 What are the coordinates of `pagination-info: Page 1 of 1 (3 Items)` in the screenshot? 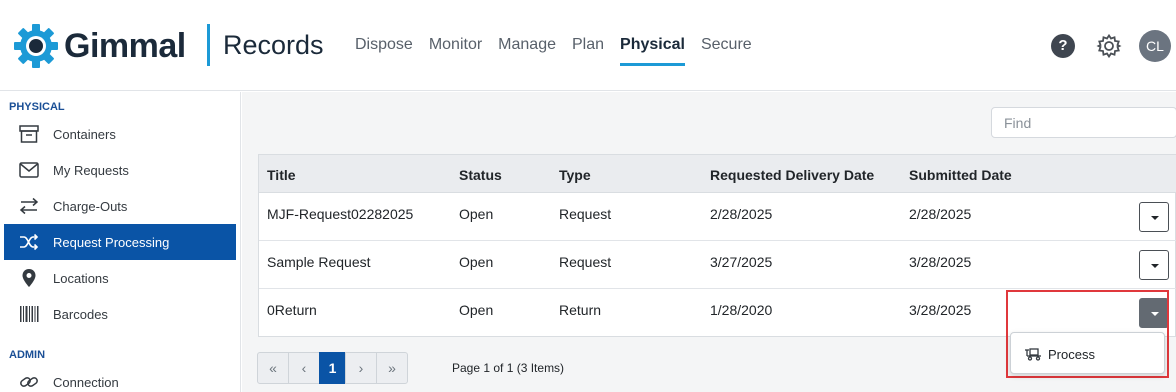 It's located at (508, 368).